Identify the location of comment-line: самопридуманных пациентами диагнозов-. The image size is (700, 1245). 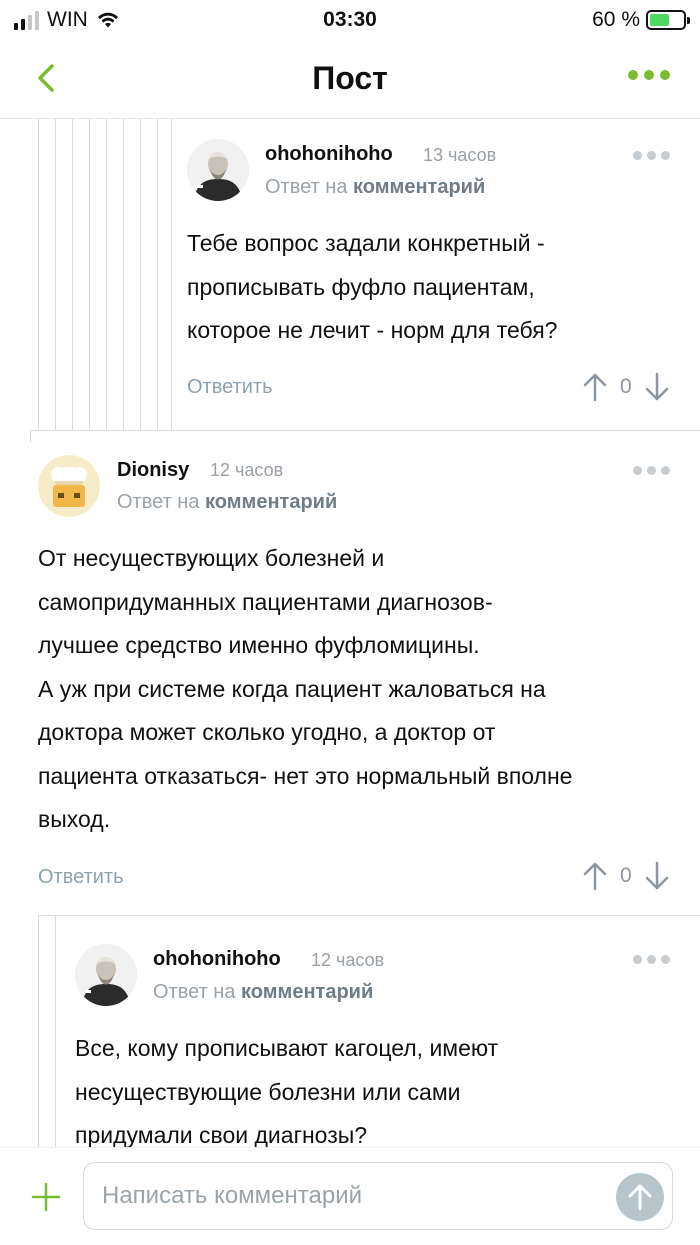
(265, 601).